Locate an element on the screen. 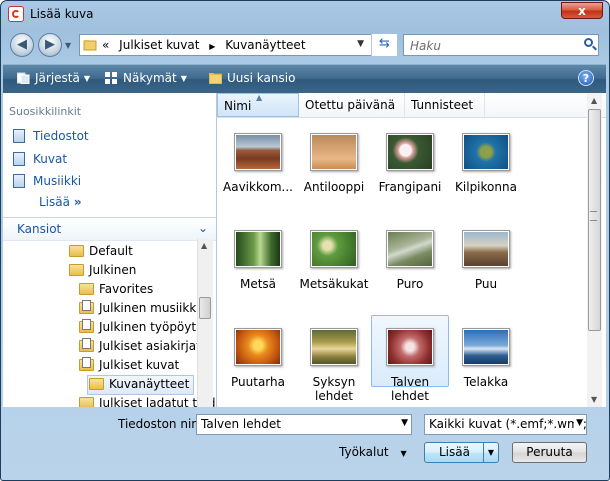  breadcrumb-overflow: « is located at coordinates (105, 45).